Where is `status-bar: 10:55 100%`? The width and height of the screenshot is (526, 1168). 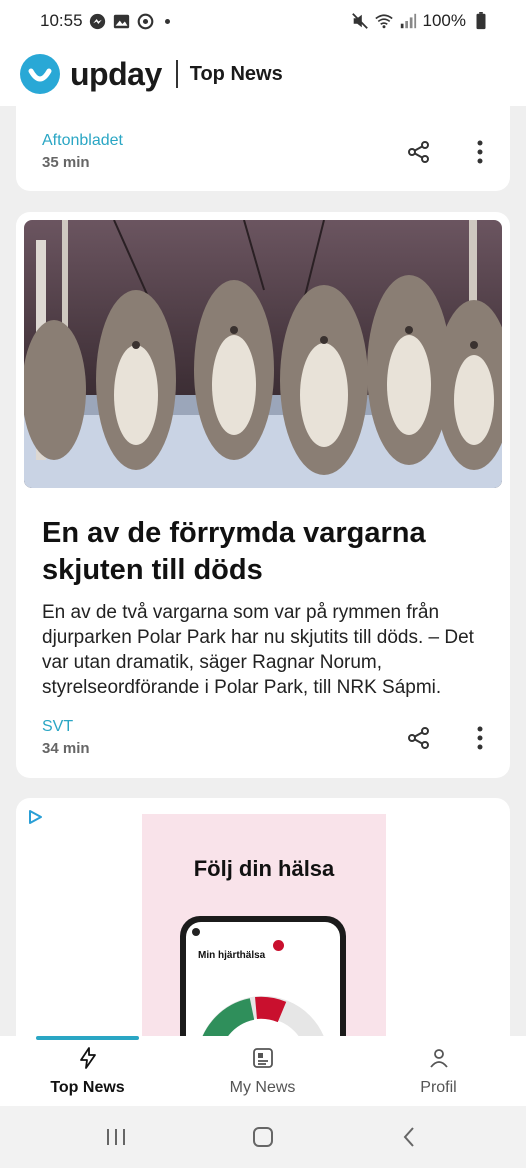
status-bar: 10:55 100% is located at coordinates (263, 21).